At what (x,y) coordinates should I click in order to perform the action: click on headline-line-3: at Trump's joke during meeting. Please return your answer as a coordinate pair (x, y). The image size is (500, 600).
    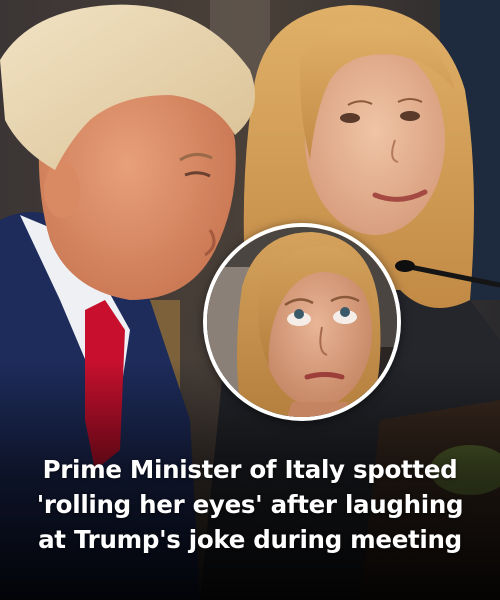
    Looking at the image, I should click on (250, 539).